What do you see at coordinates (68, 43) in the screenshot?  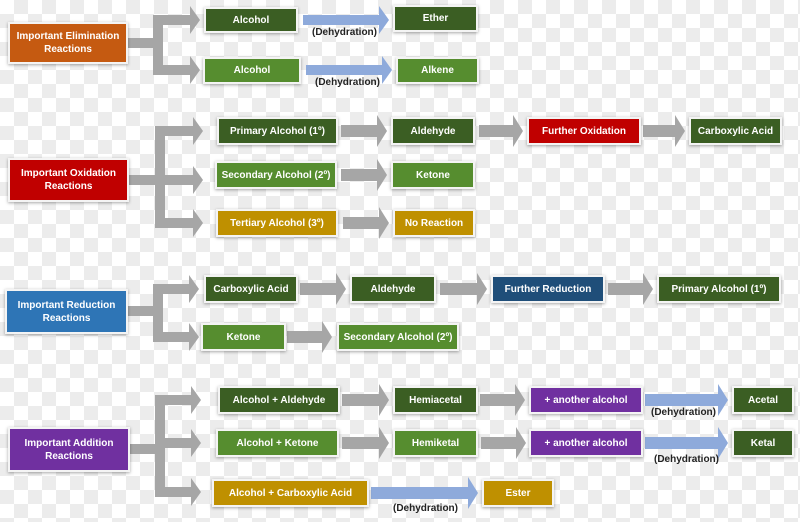 I see `section-header-elimination: Important Elimination Reactions` at bounding box center [68, 43].